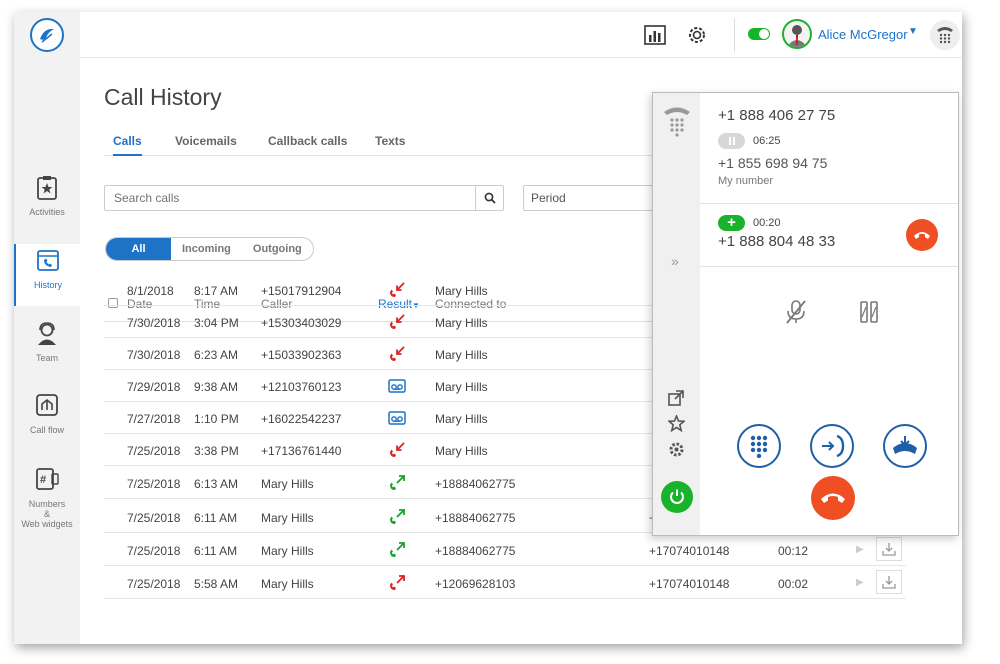 The height and width of the screenshot is (664, 1000). What do you see at coordinates (397, 386) in the screenshot?
I see `voicemail-icon` at bounding box center [397, 386].